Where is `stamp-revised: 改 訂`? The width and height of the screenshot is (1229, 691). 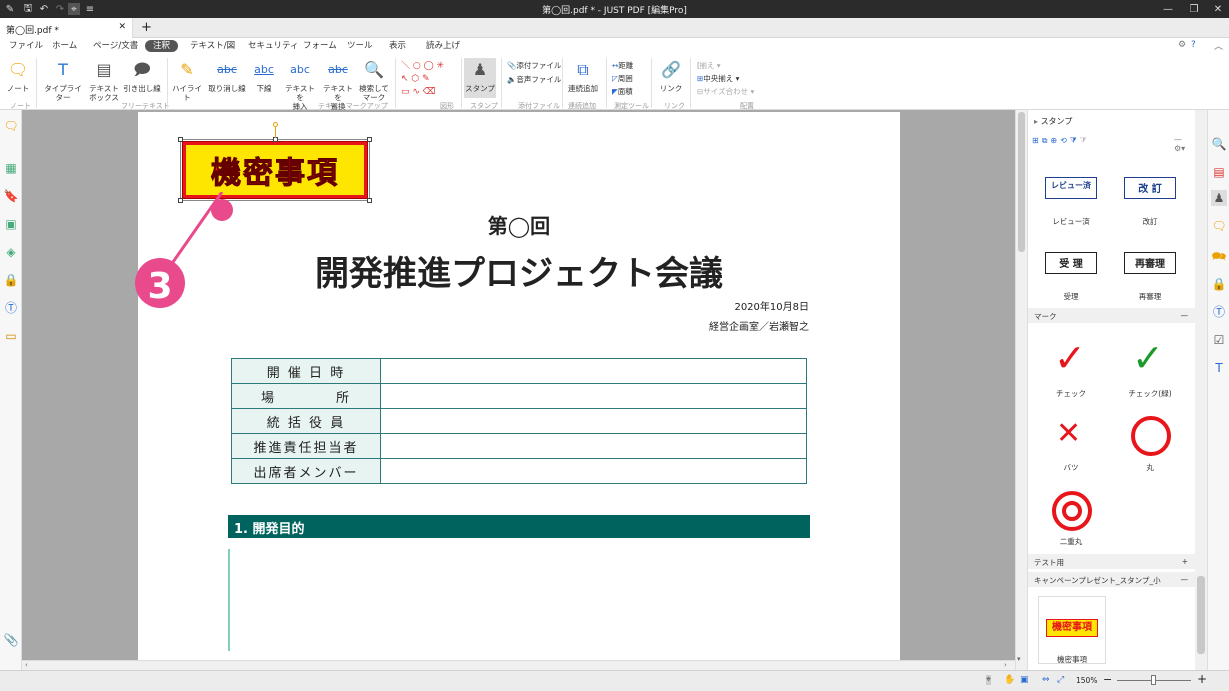 stamp-revised: 改 訂 is located at coordinates (1150, 188).